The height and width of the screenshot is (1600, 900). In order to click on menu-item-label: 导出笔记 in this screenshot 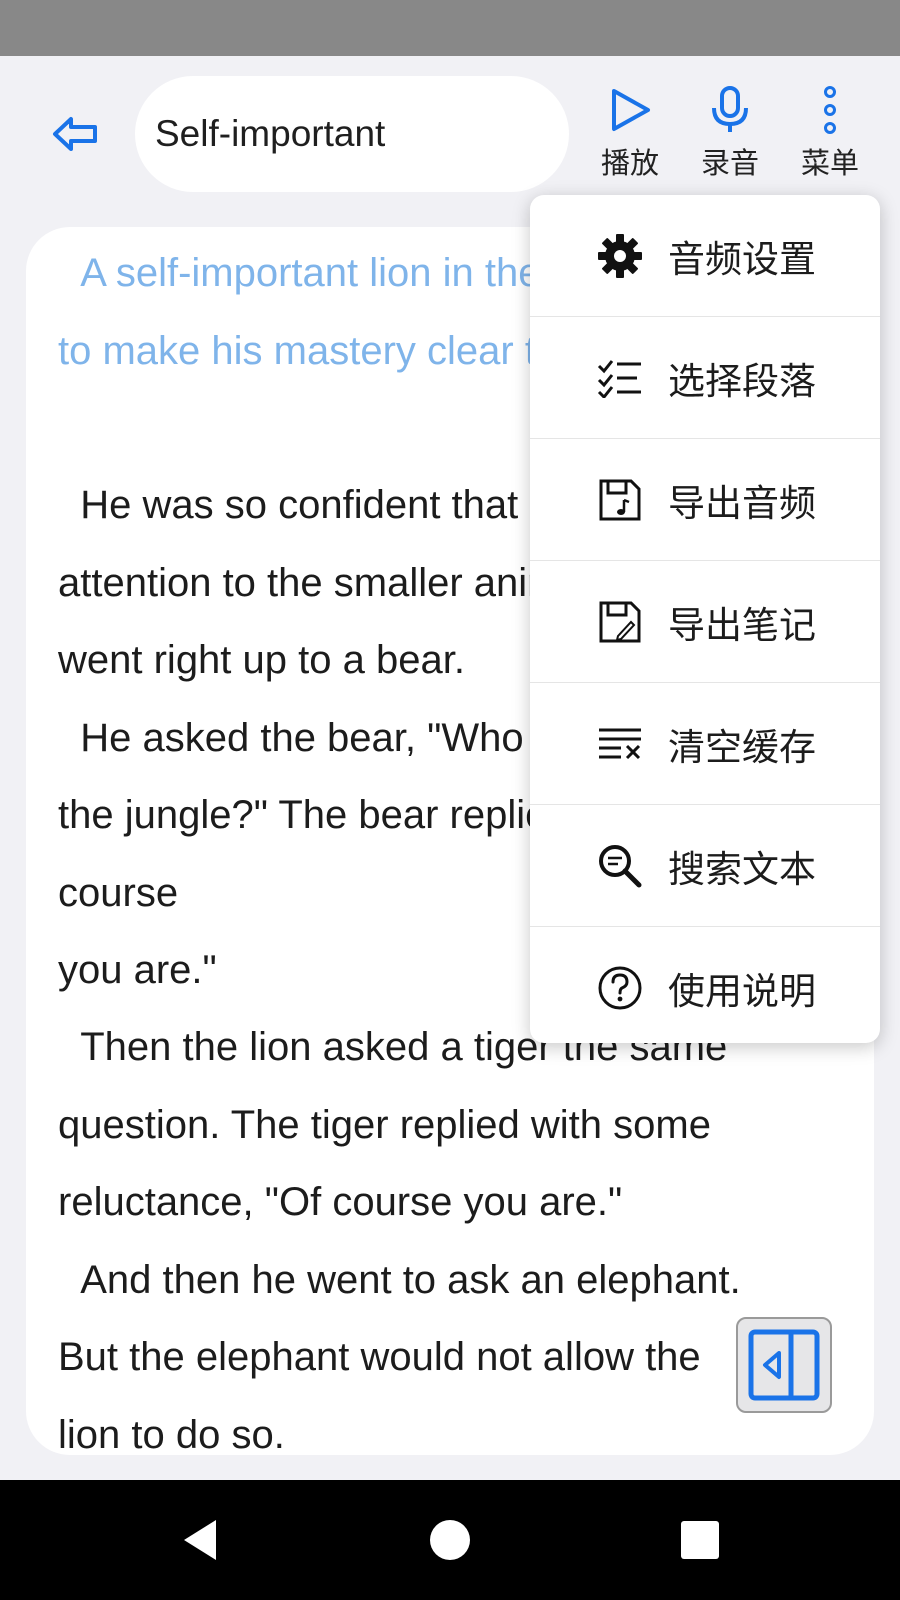, I will do `click(742, 625)`.